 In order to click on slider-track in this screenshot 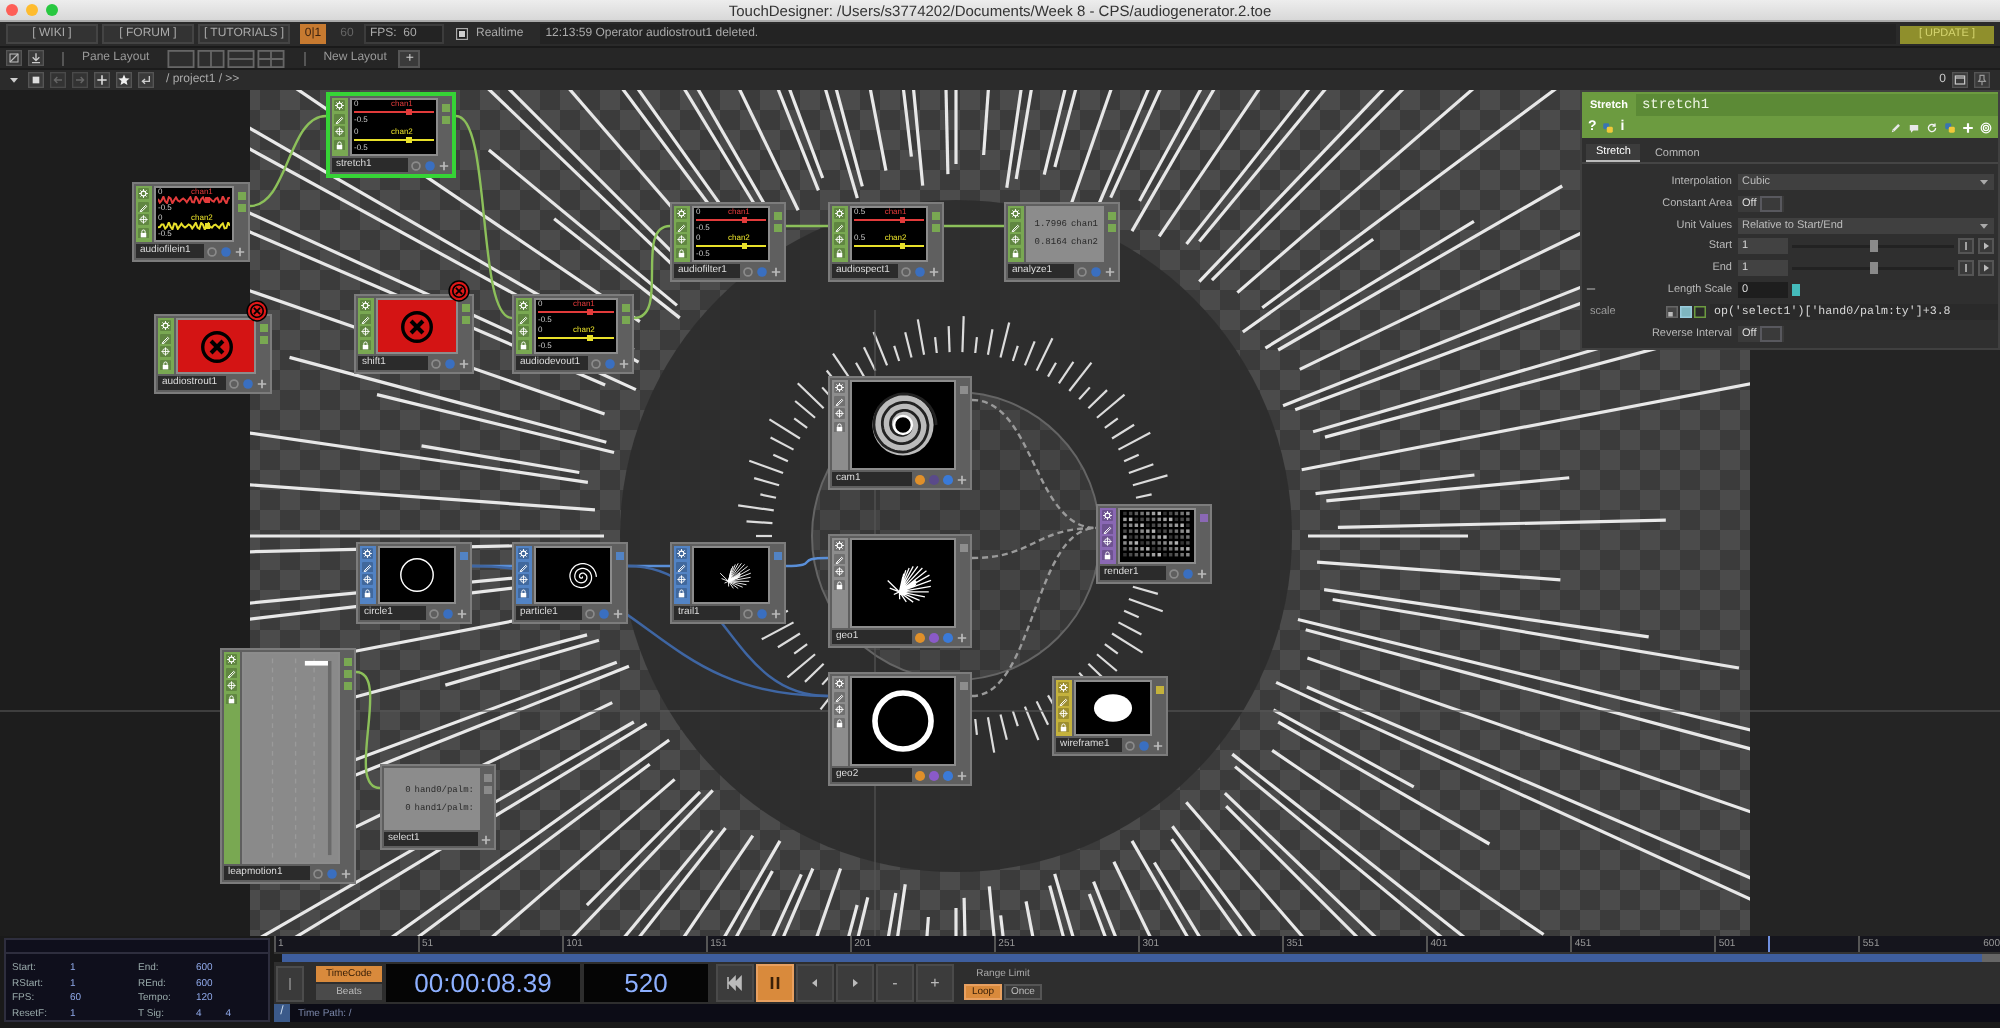, I will do `click(1873, 246)`.